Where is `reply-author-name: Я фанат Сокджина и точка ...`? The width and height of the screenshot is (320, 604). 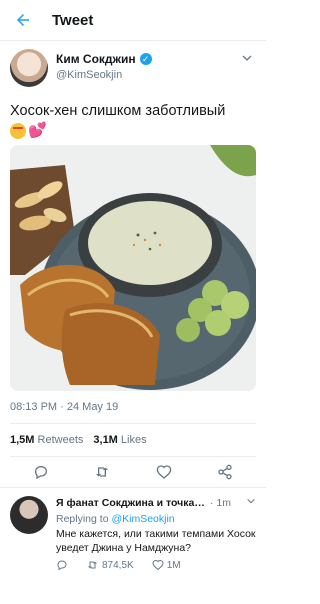 reply-author-name: Я фанат Сокджина и точка ... is located at coordinates (131, 503).